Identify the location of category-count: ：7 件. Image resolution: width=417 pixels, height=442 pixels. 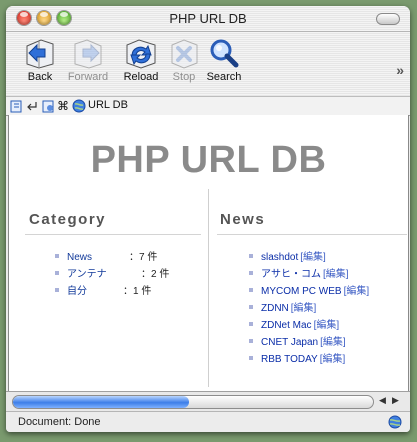
(143, 257).